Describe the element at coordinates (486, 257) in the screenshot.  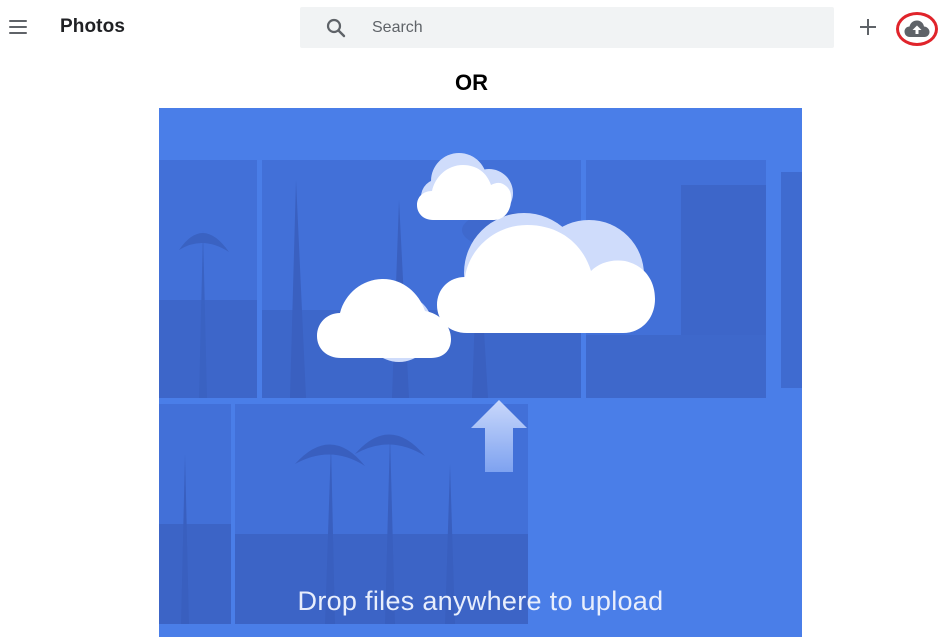
I see `clouds-illustration` at that location.